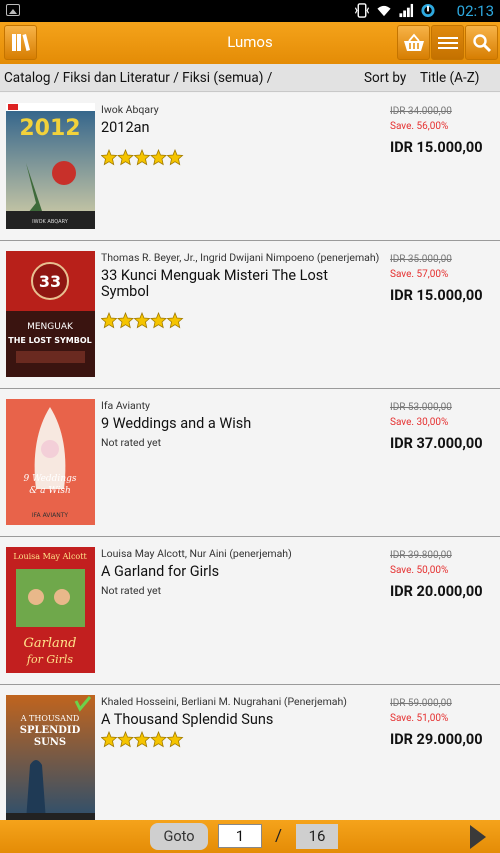 Image resolution: width=500 pixels, height=853 pixels. I want to click on svg-text: IFA AVIANTY, so click(50, 515).